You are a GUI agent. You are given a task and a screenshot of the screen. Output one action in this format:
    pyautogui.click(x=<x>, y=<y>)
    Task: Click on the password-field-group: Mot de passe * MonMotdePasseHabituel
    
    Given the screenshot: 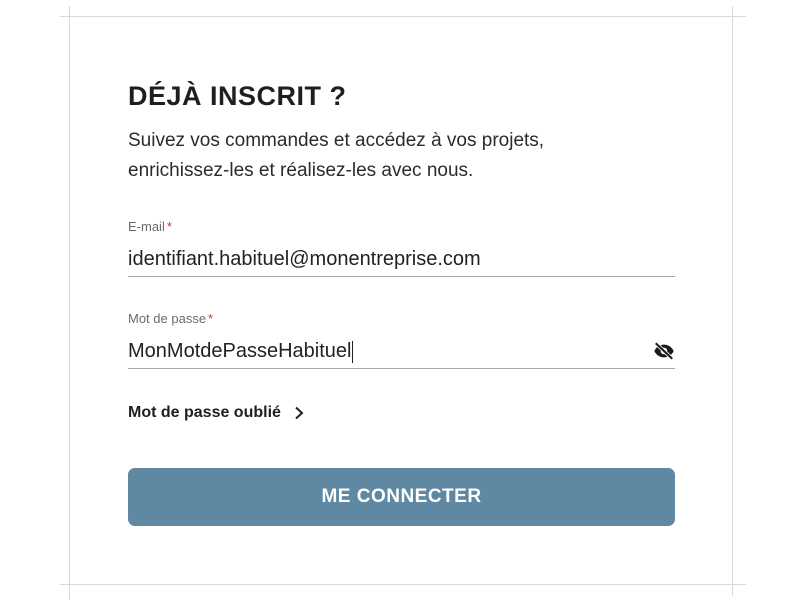 What is the action you would take?
    pyautogui.click(x=401, y=339)
    